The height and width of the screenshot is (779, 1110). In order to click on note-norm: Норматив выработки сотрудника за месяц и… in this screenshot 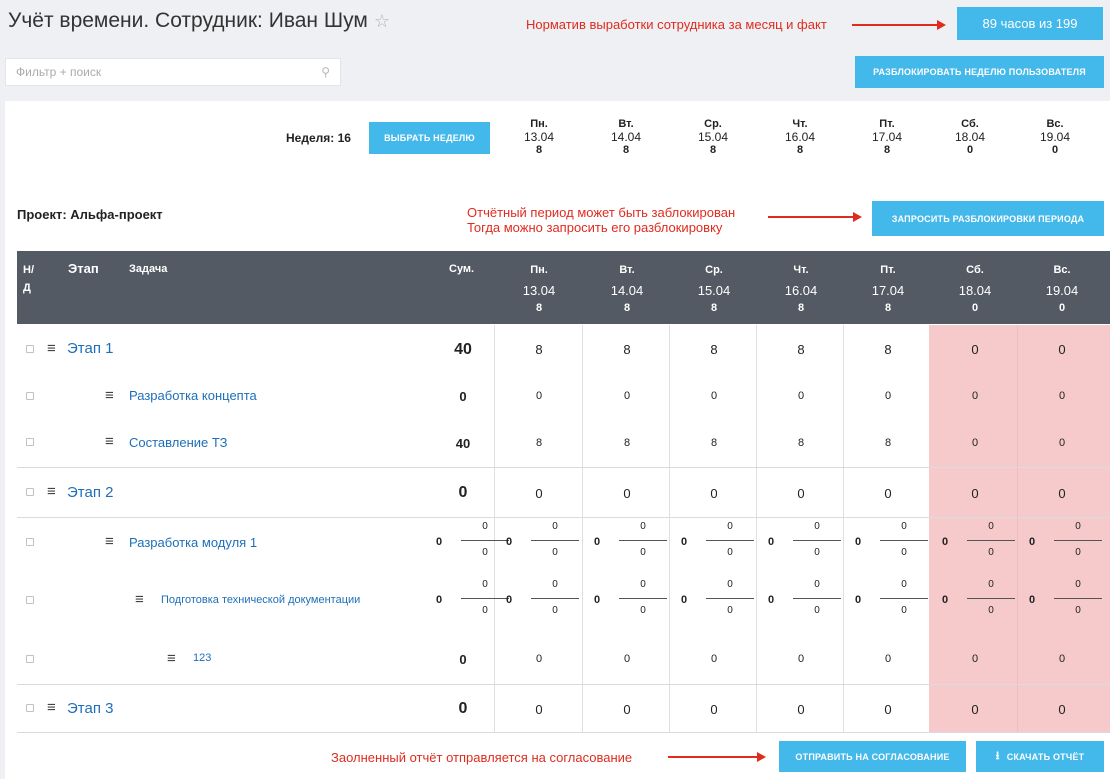, I will do `click(676, 24)`.